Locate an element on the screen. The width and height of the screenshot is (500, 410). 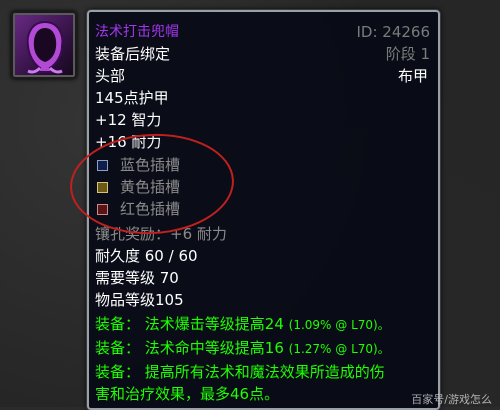
equip-effect-spell-power-line1: 装备： 提高所有法术和魔法效果所造成的伤 is located at coordinates (240, 372).